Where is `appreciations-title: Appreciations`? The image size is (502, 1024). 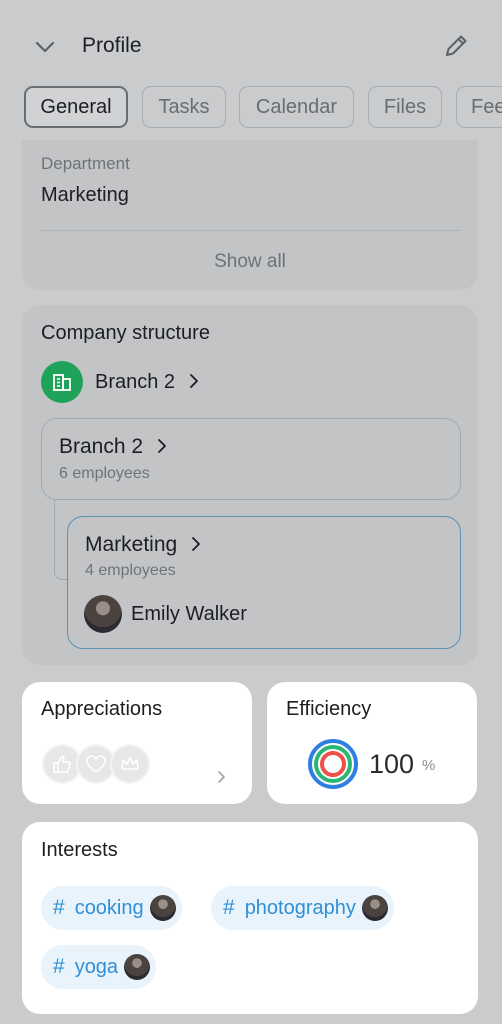 appreciations-title: Appreciations is located at coordinates (102, 709).